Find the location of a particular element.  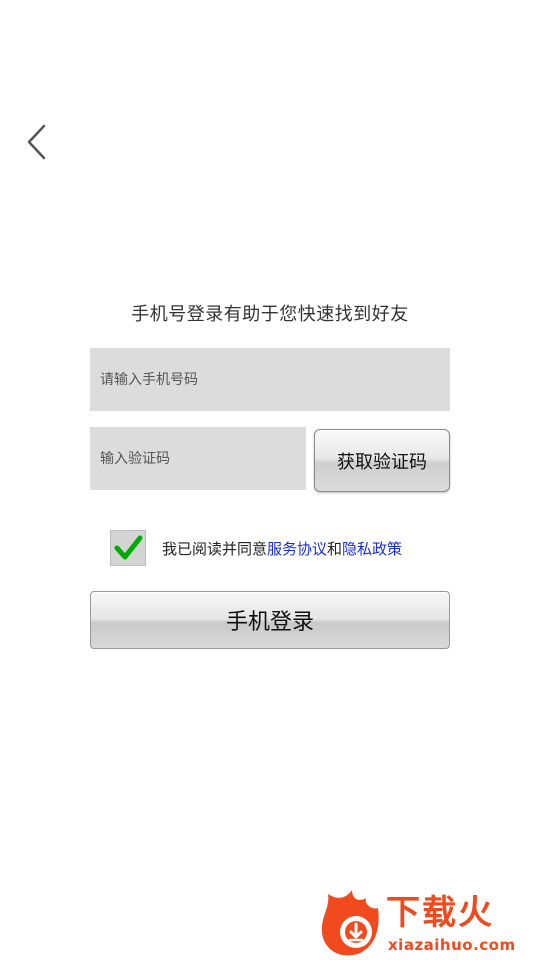

back-button is located at coordinates (37, 142).